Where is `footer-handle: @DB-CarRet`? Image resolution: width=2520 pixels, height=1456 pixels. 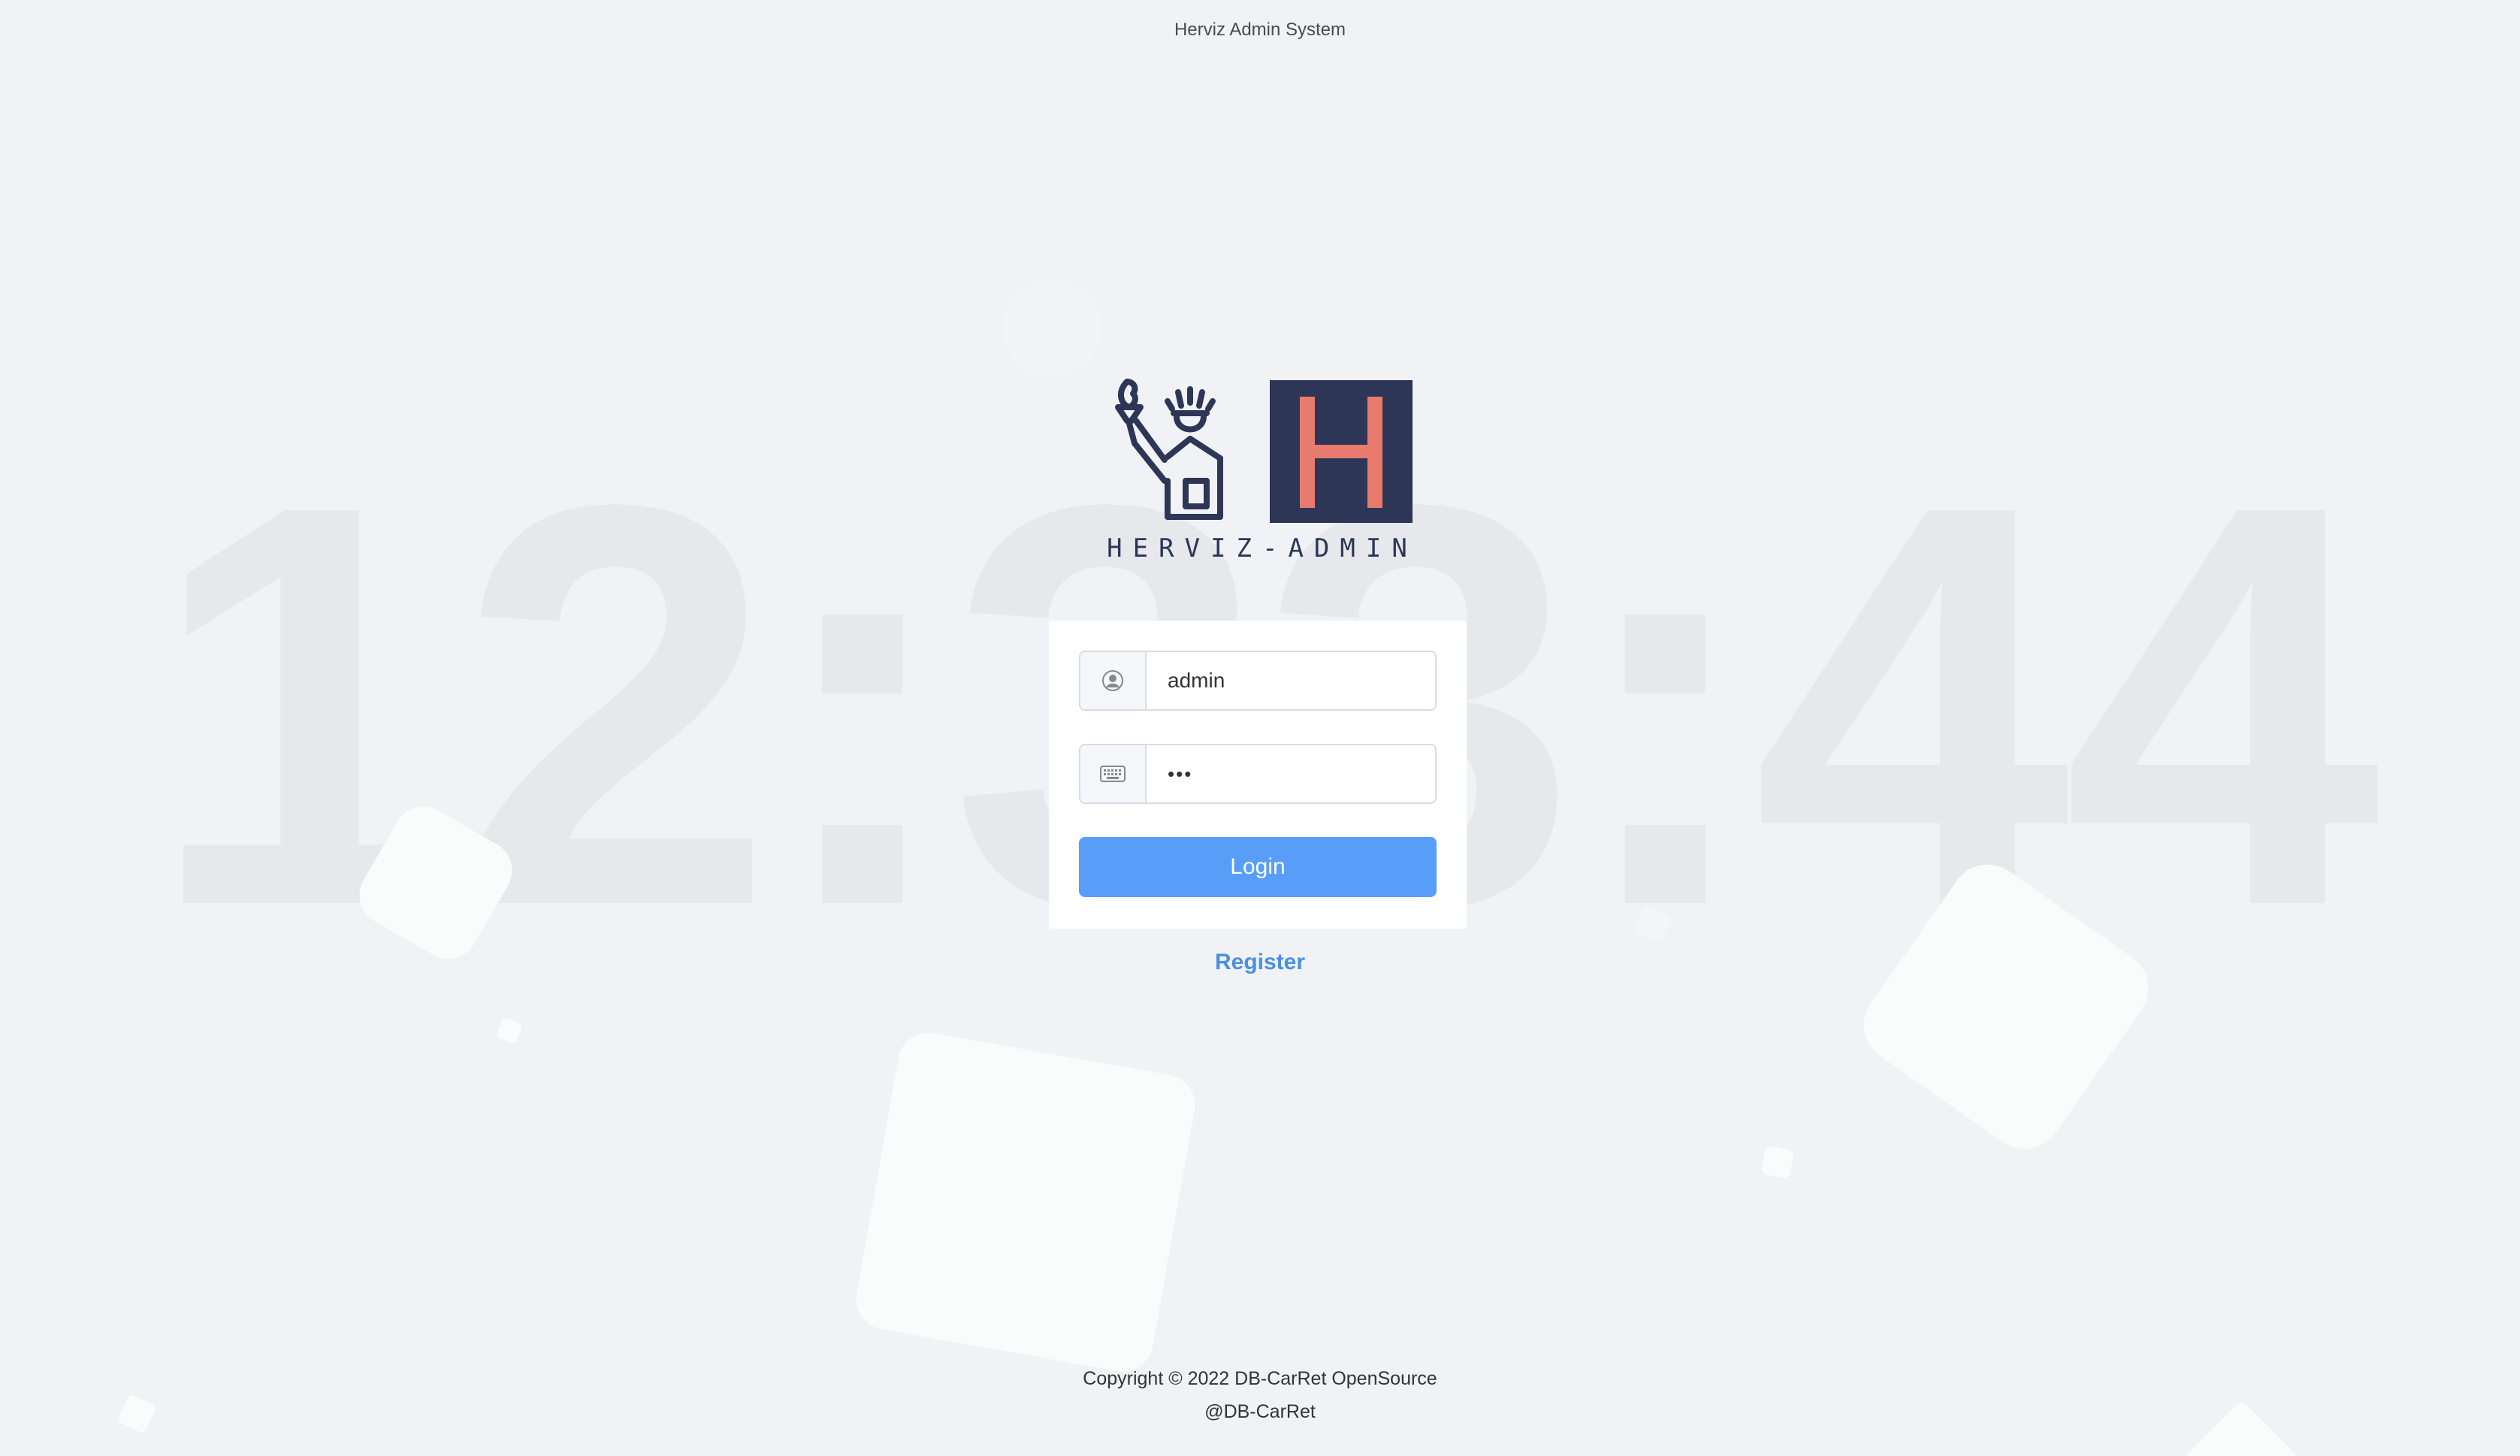 footer-handle: @DB-CarRet is located at coordinates (1260, 1411).